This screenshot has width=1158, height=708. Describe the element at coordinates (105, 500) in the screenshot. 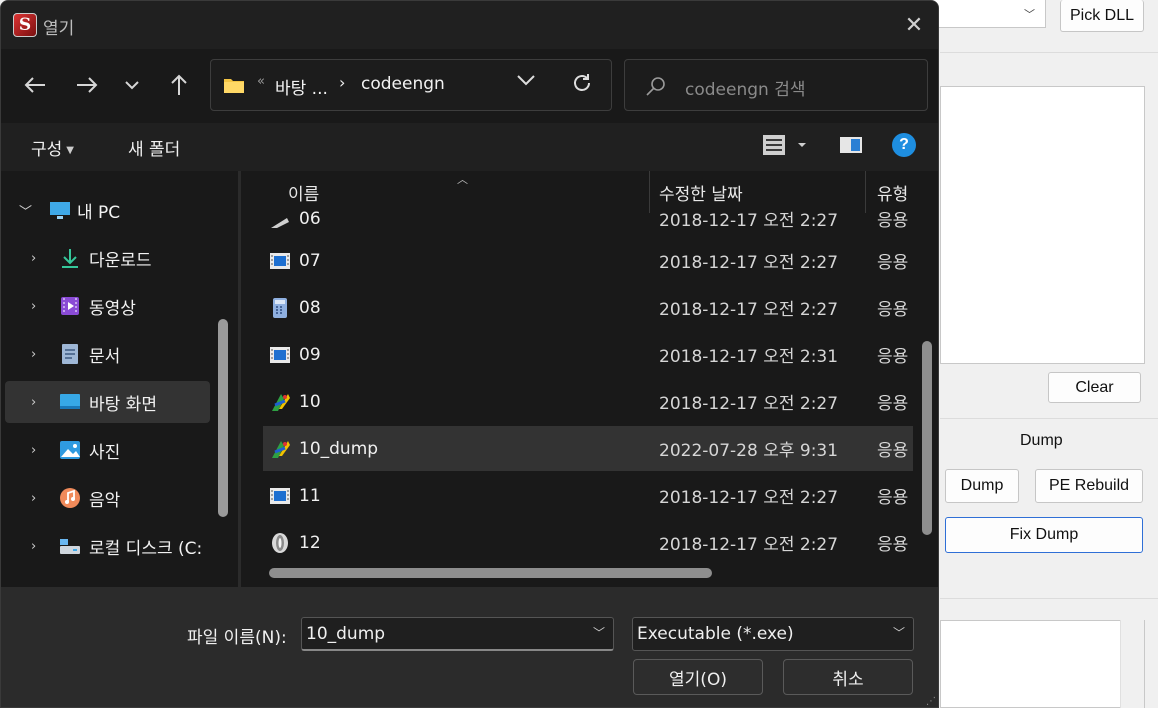

I see `nav-item-label: 음악` at that location.